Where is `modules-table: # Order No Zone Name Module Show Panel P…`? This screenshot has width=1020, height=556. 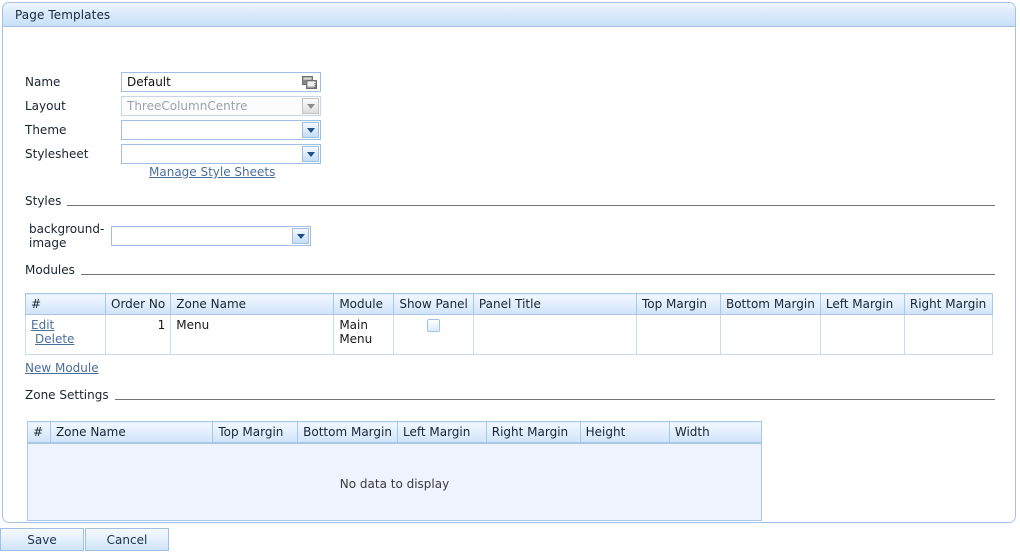
modules-table: # Order No Zone Name Module Show Panel P… is located at coordinates (509, 324).